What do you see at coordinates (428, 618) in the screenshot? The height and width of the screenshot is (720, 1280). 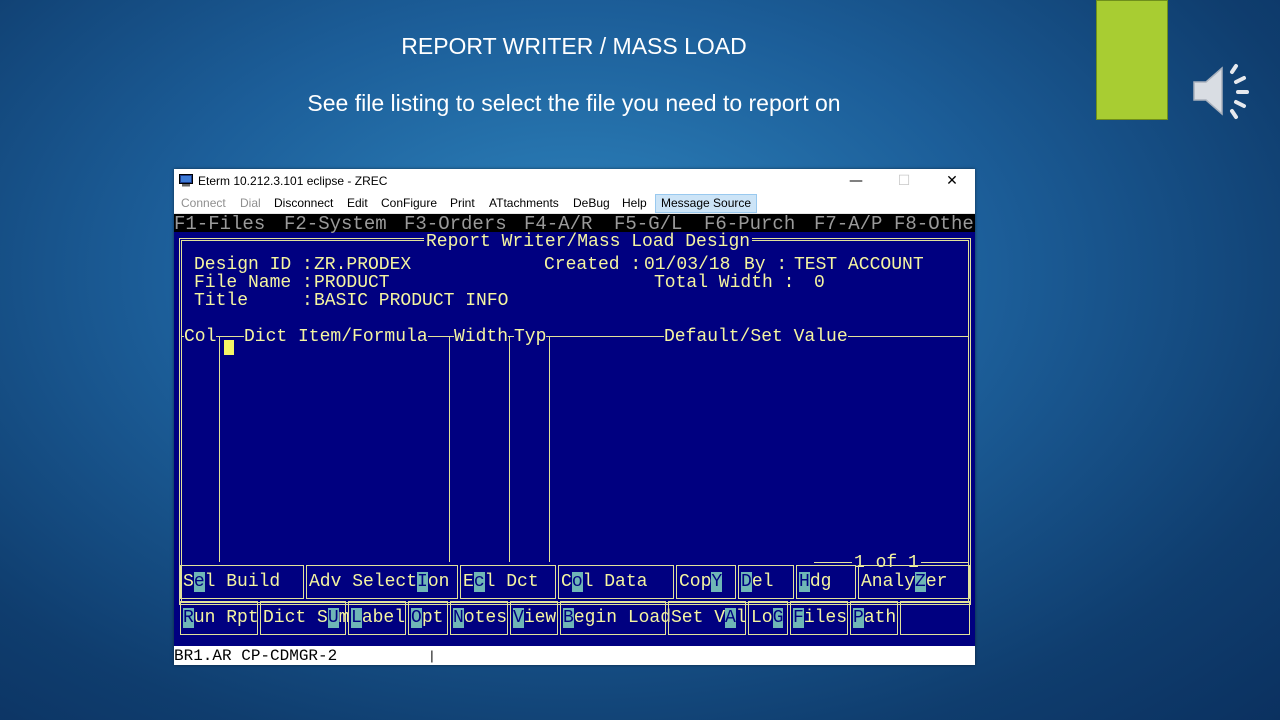 I see `opt-button: Opt` at bounding box center [428, 618].